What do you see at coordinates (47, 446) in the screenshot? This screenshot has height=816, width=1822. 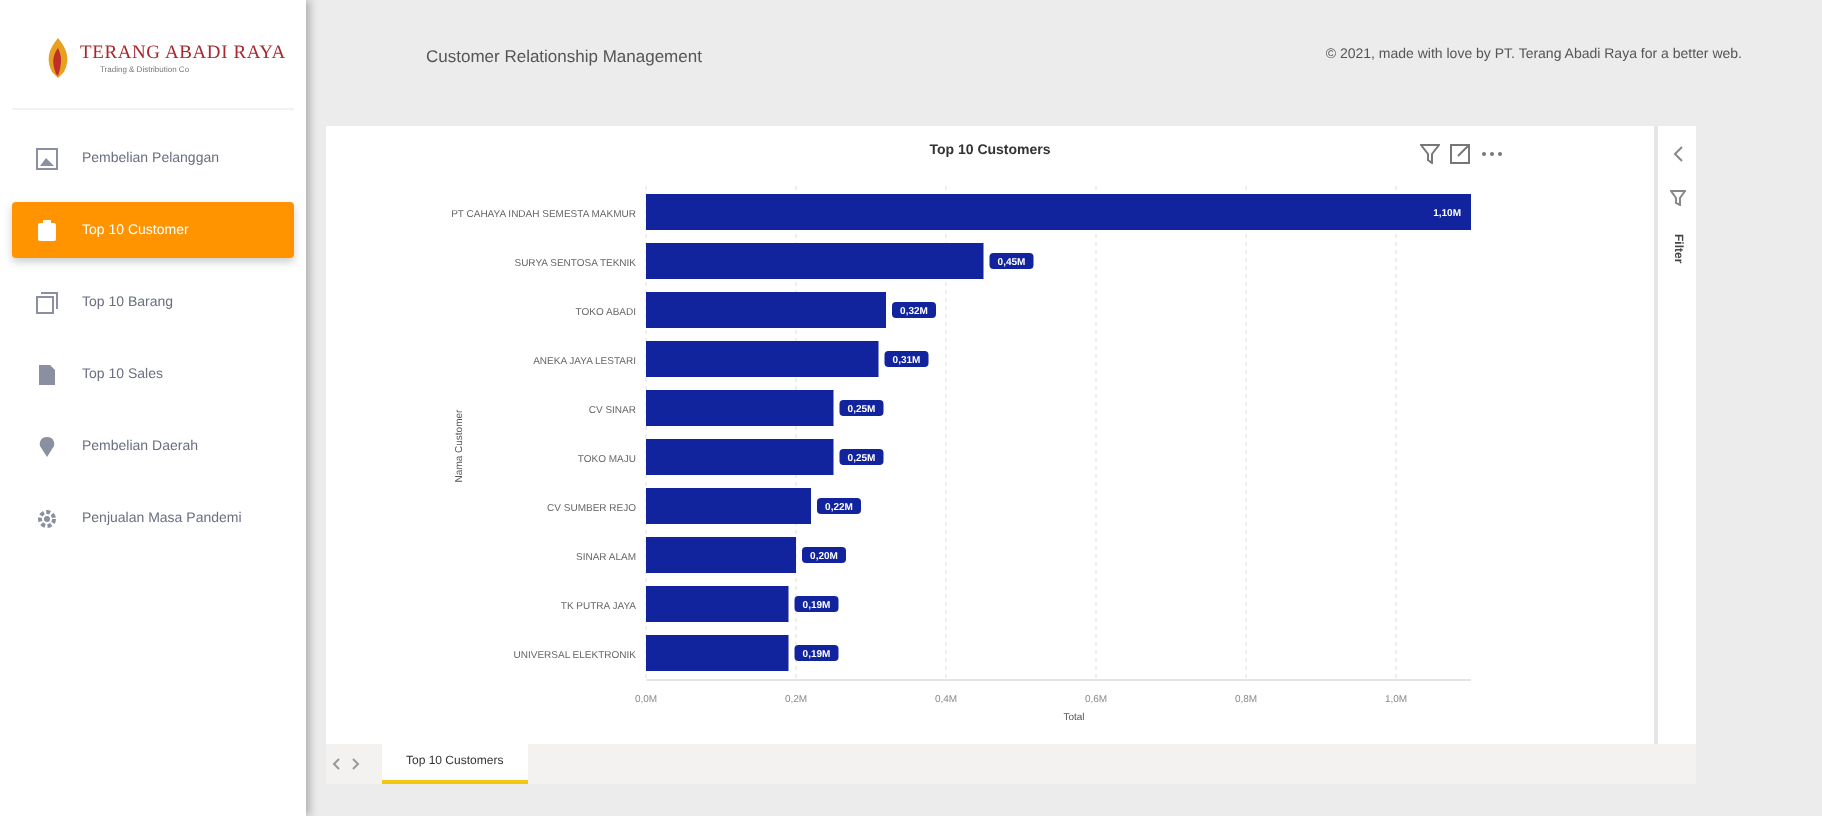 I see `pin-icon` at bounding box center [47, 446].